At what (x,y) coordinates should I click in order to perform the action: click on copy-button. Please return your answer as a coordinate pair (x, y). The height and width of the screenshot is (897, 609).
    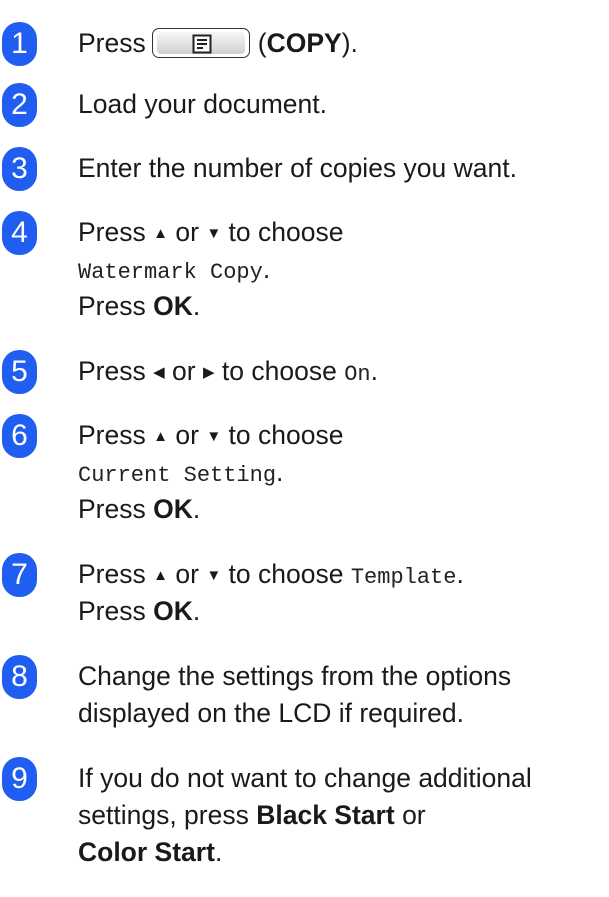
    Looking at the image, I should click on (200, 43).